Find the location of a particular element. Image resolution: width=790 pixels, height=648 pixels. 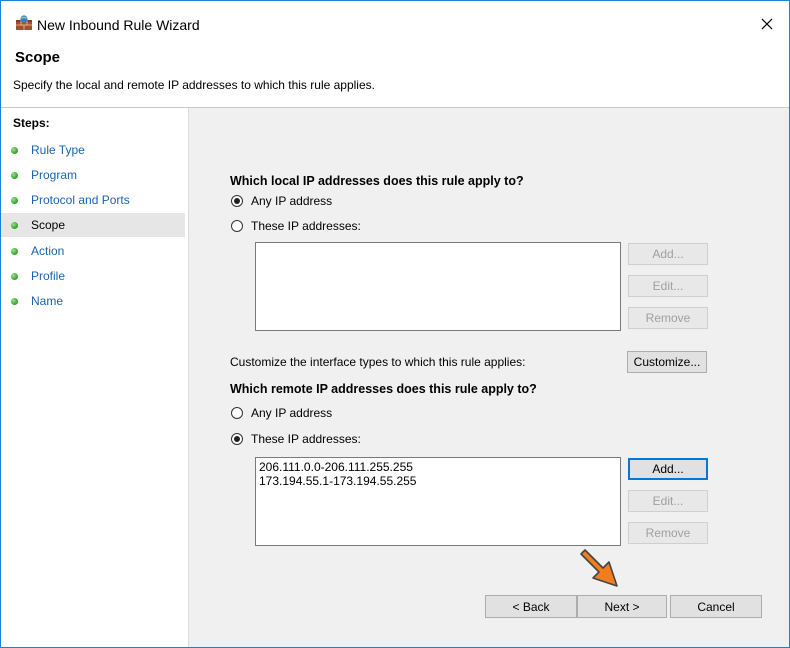

page-title: Scope is located at coordinates (38, 57).